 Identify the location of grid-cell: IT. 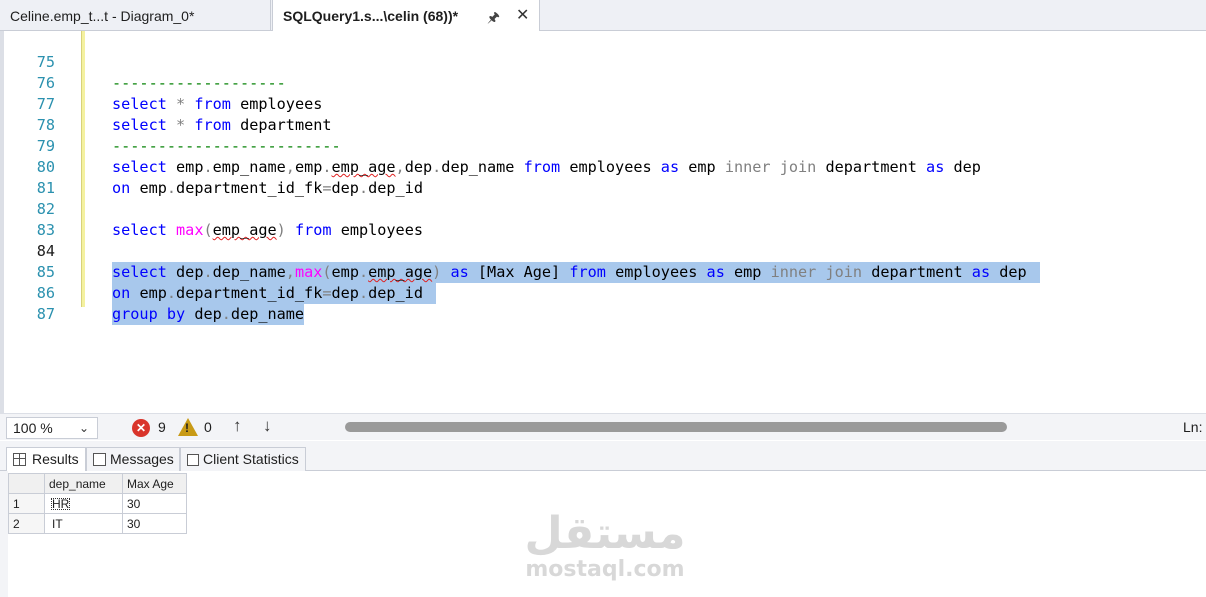
(83, 523).